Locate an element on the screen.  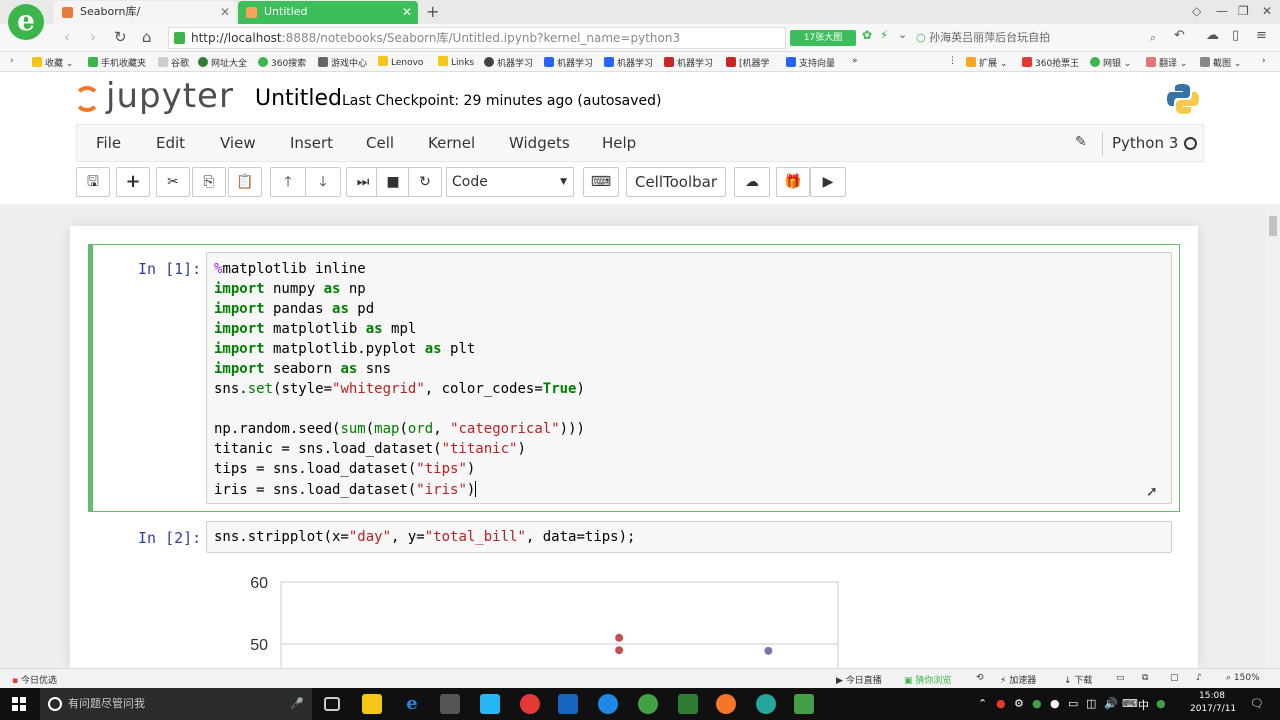
minimize-icon: — is located at coordinates (1222, 11).